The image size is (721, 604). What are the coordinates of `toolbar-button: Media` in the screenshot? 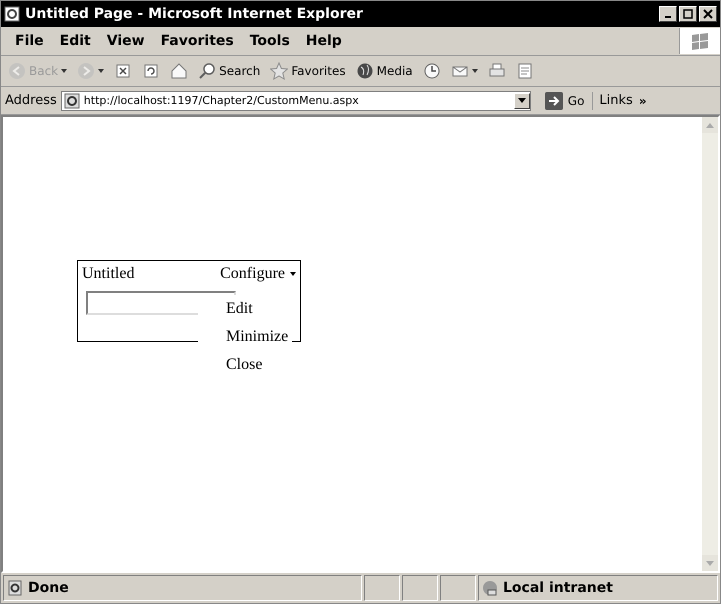 It's located at (384, 71).